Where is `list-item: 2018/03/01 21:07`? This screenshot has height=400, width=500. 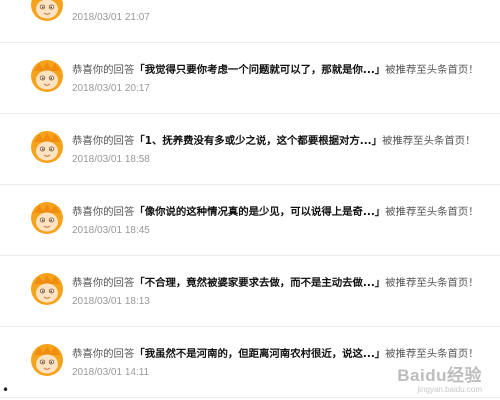
list-item: 2018/03/01 21:07 is located at coordinates (250, 21).